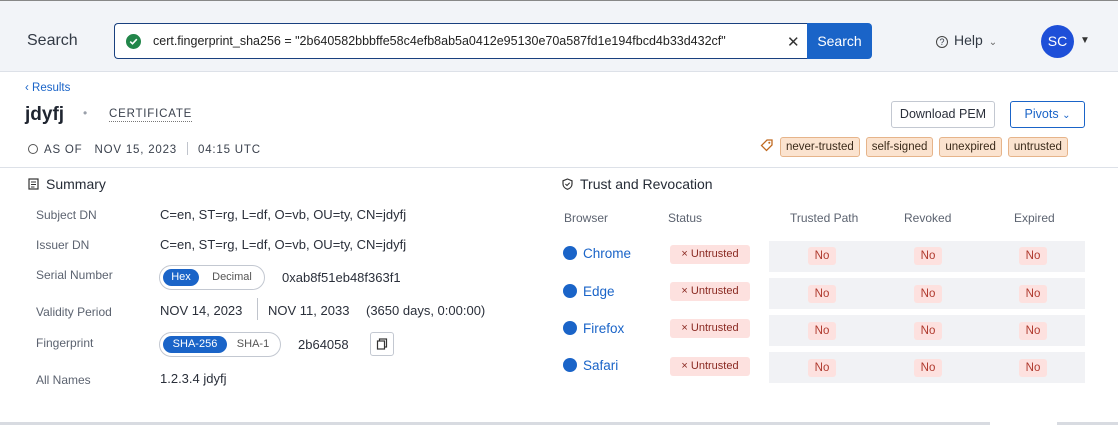 This screenshot has width=1118, height=425. I want to click on serial-number-label: Serial Number, so click(74, 275).